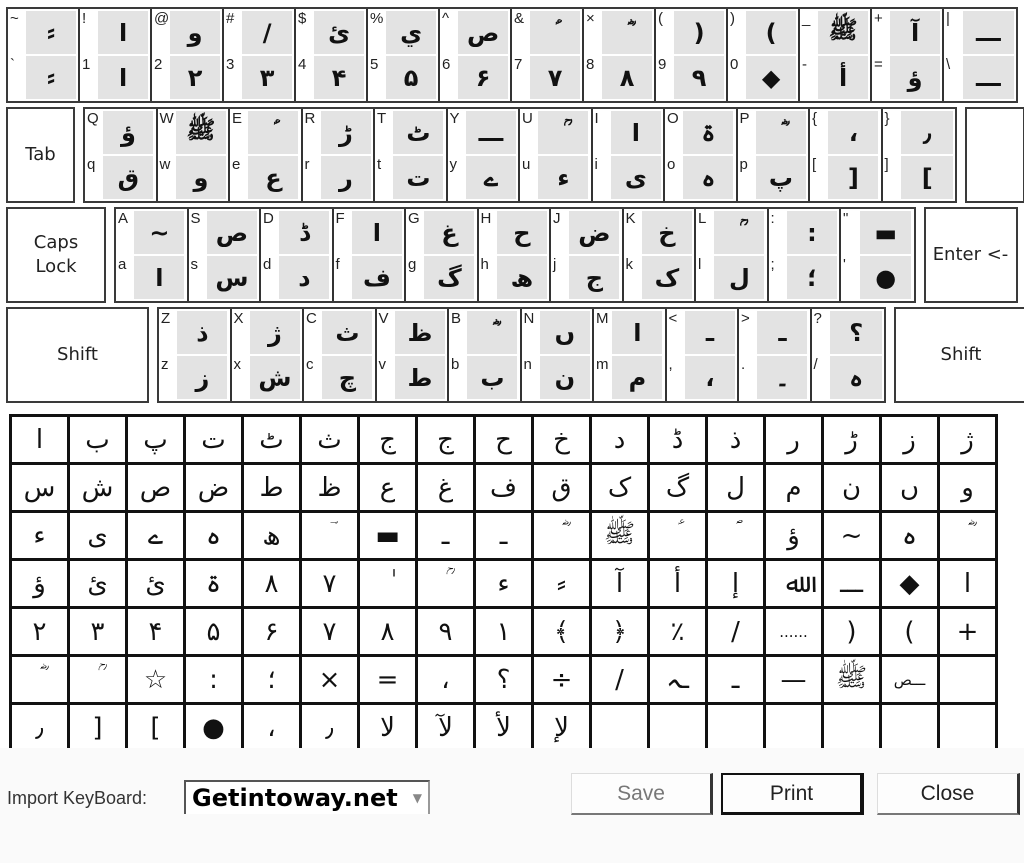  What do you see at coordinates (447, 681) in the screenshot?
I see `char-cell: ،` at bounding box center [447, 681].